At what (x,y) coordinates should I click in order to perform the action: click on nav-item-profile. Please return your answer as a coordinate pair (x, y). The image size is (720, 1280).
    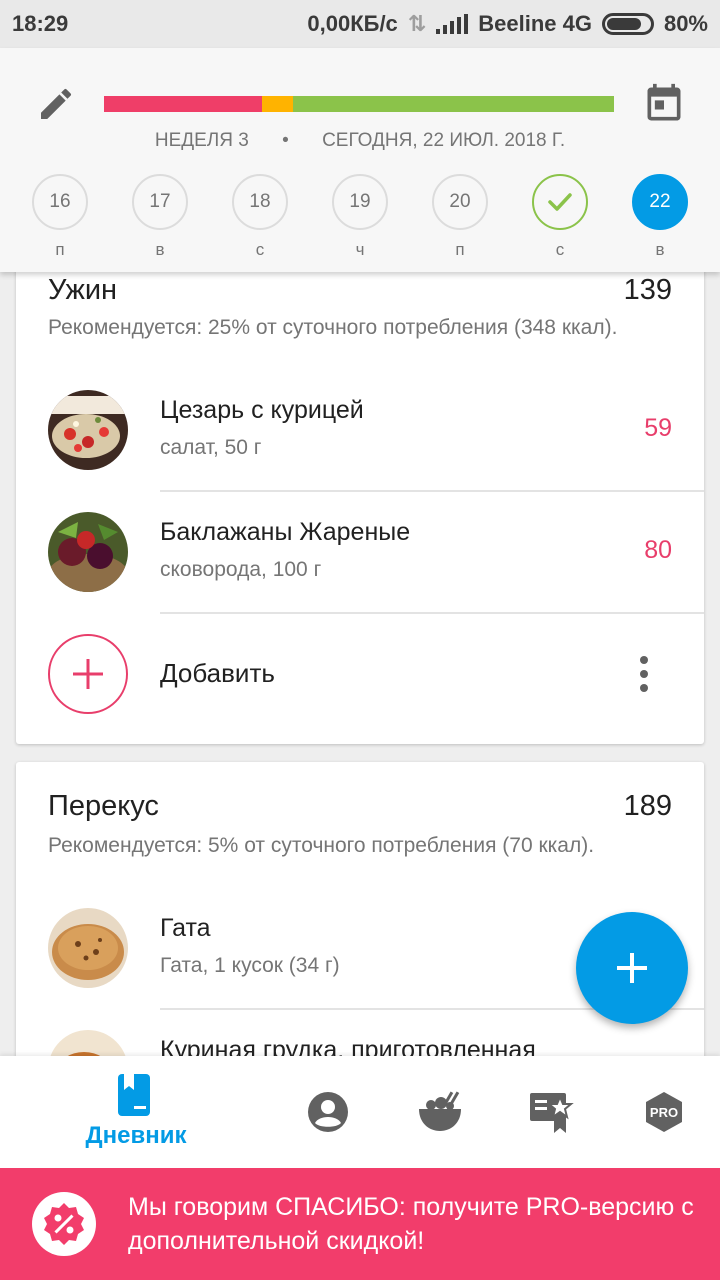
    Looking at the image, I should click on (328, 1112).